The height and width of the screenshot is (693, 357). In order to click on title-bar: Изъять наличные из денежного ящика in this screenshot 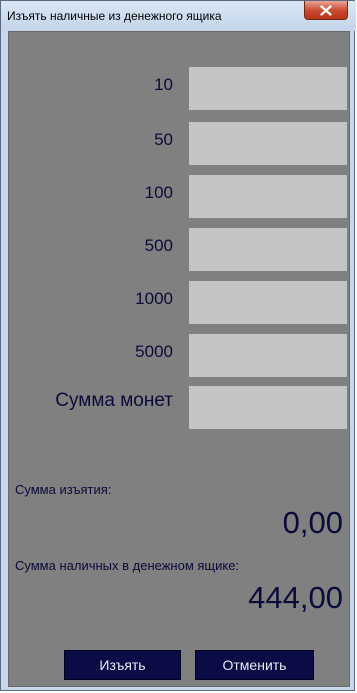, I will do `click(178, 16)`.